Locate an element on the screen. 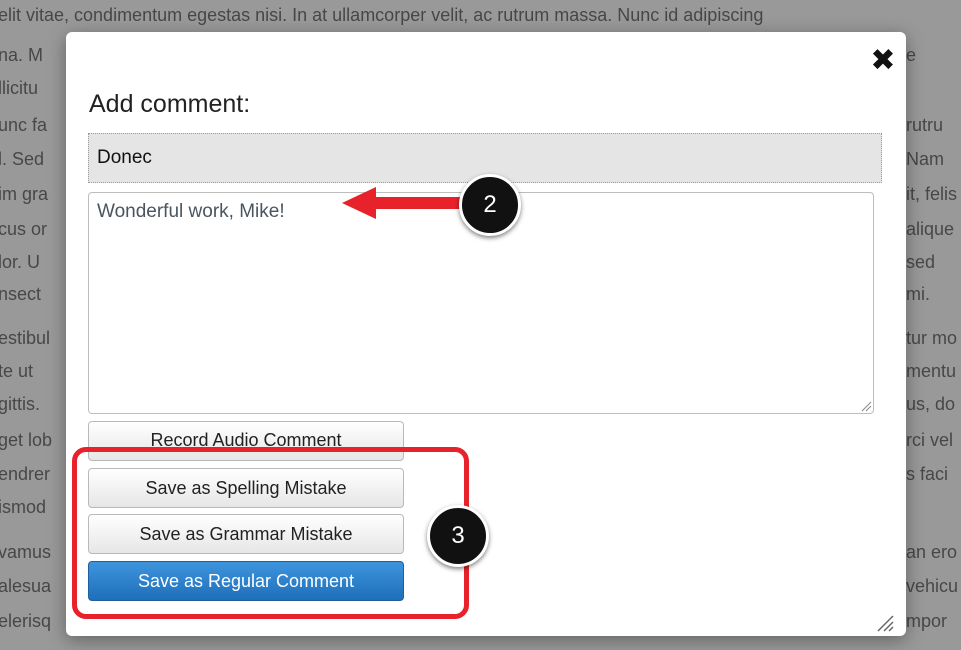 The width and height of the screenshot is (961, 650). dialog-title: Add comment: is located at coordinates (170, 104).